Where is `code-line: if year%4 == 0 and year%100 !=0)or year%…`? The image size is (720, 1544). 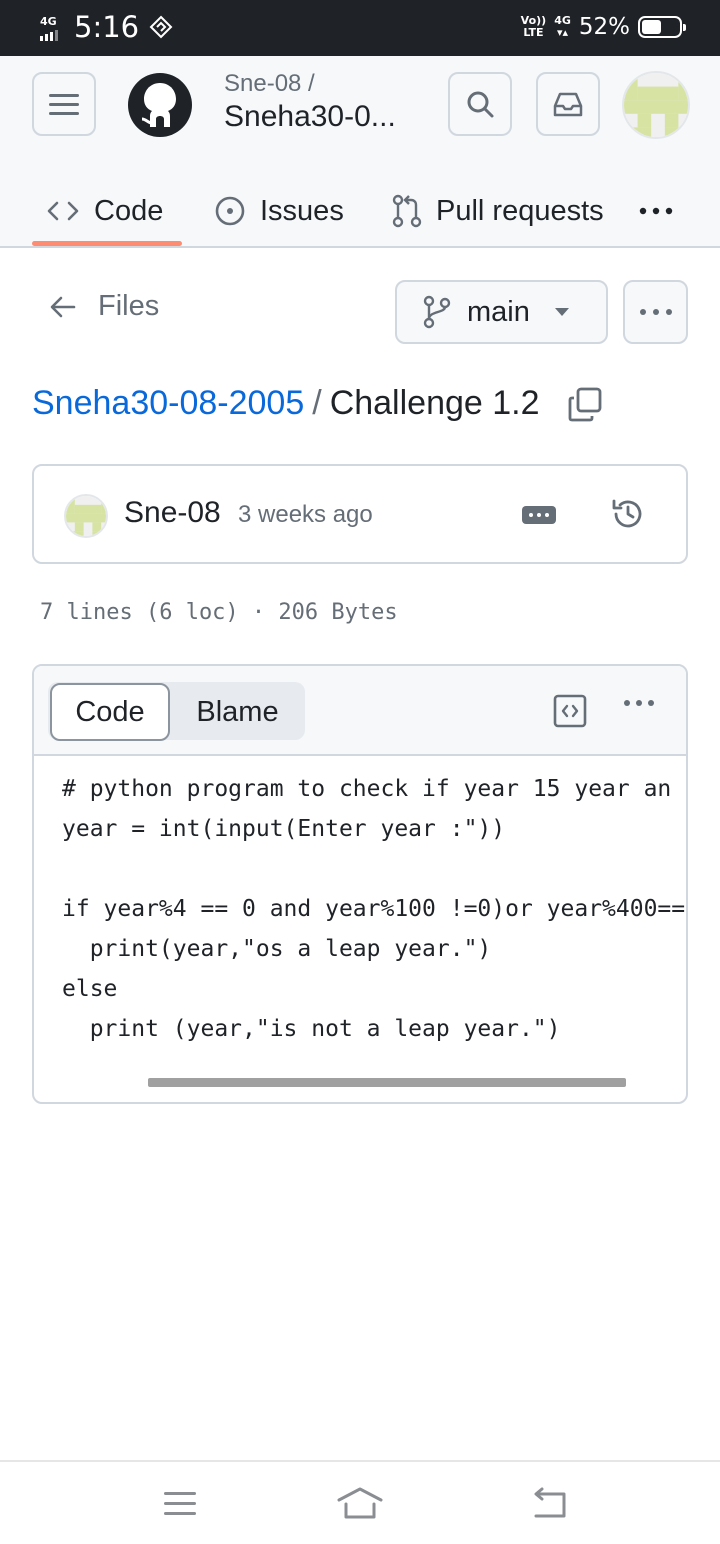
code-line: if year%4 == 0 and year%100 !=0)or year%… is located at coordinates (374, 909).